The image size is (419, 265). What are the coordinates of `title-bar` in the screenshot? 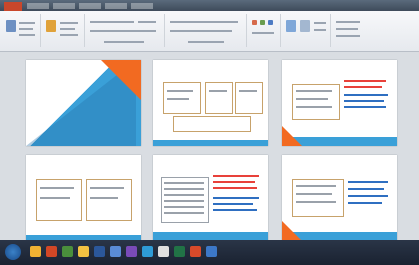 It's located at (209, 5).